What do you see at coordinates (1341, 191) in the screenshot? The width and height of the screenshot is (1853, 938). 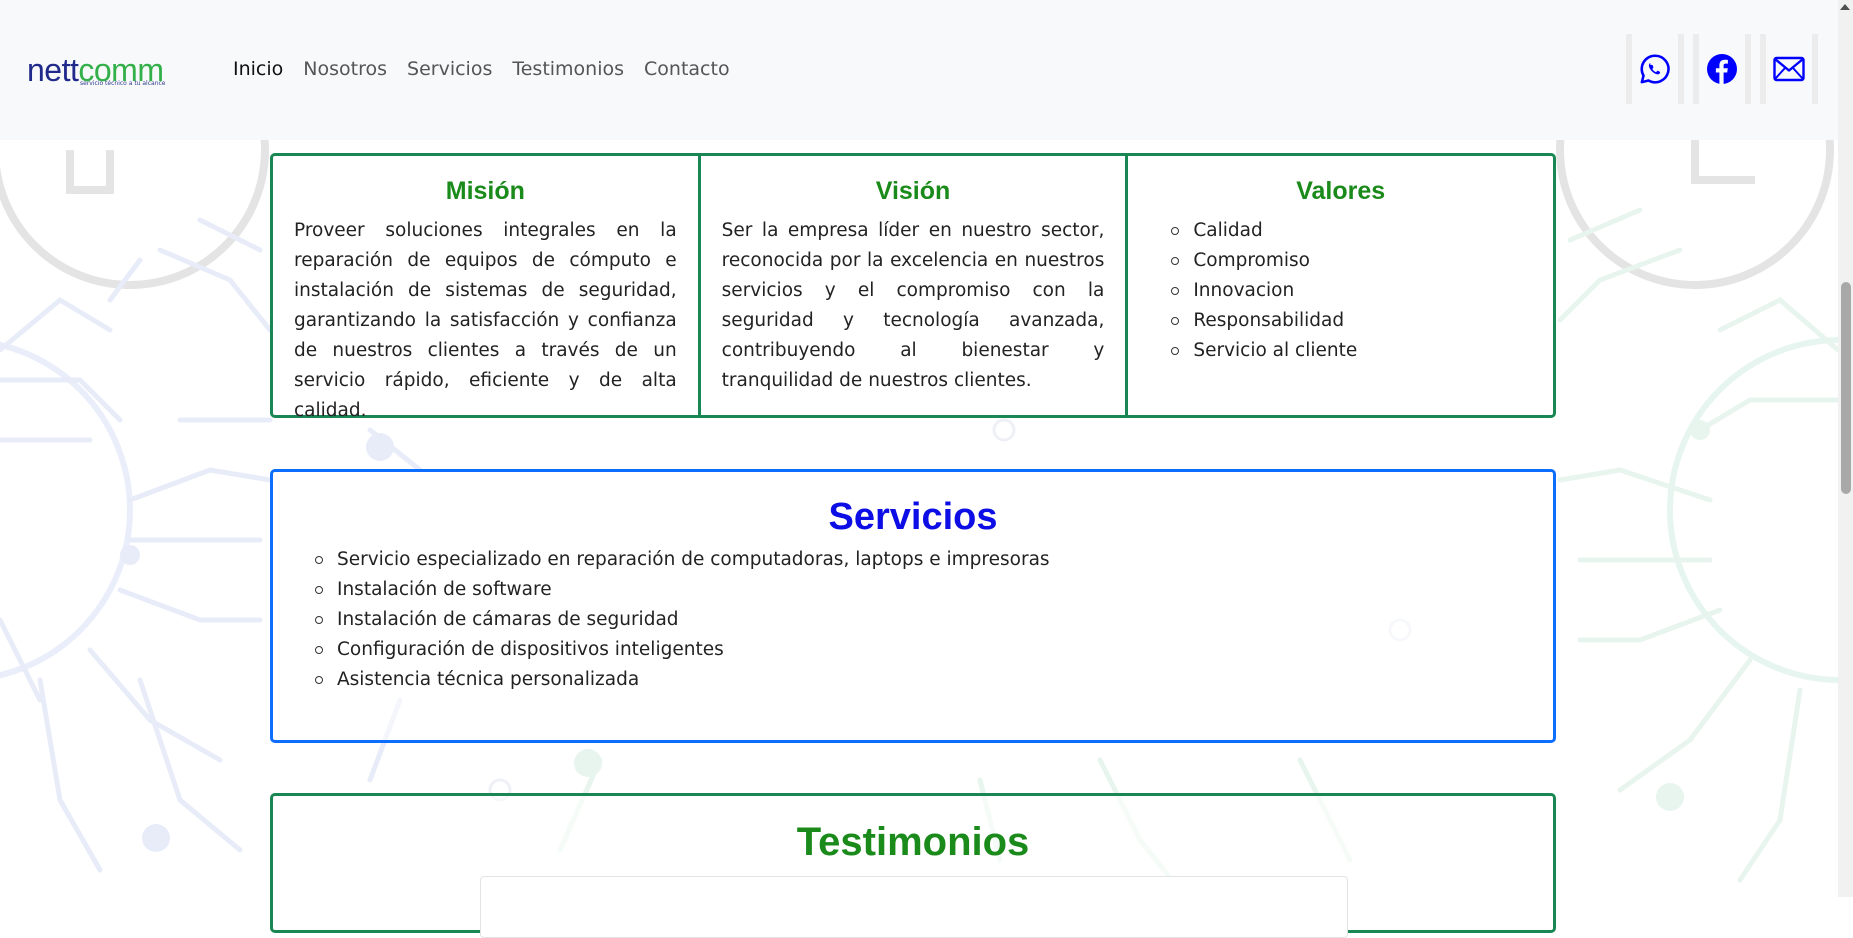 I see `valores-title: Valores` at bounding box center [1341, 191].